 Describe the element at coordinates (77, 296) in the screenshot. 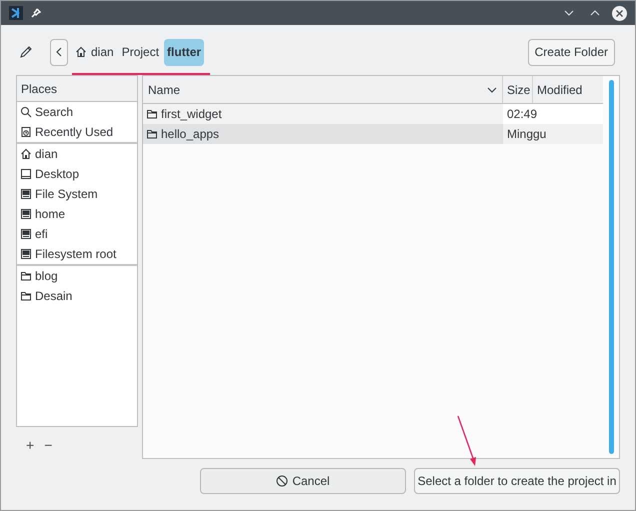

I see `places-item: Desain` at that location.